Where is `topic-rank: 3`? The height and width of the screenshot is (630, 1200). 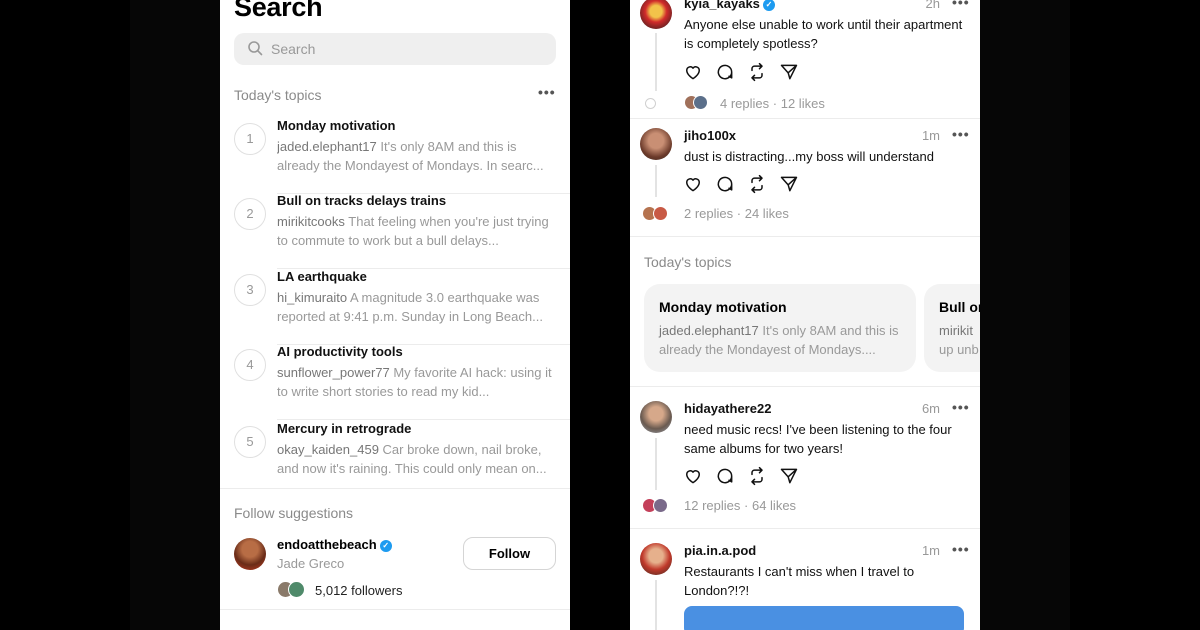
topic-rank: 3 is located at coordinates (250, 290).